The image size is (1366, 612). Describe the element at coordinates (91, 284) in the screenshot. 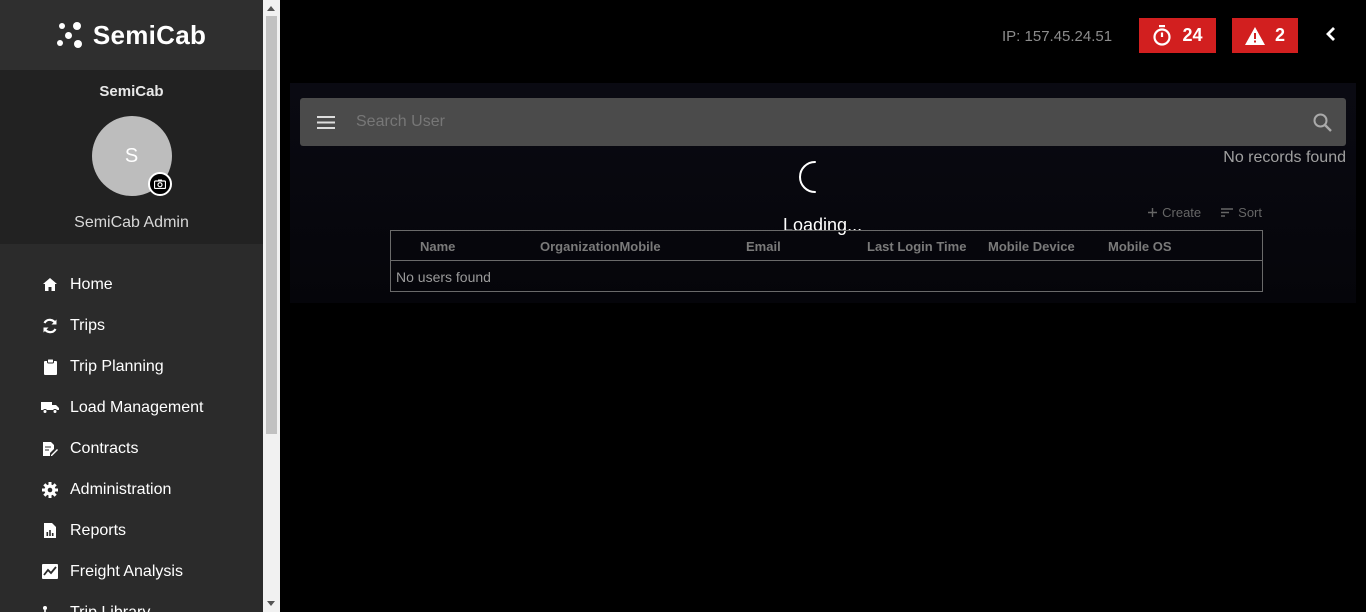

I see `sidebar-item-label: Home` at that location.